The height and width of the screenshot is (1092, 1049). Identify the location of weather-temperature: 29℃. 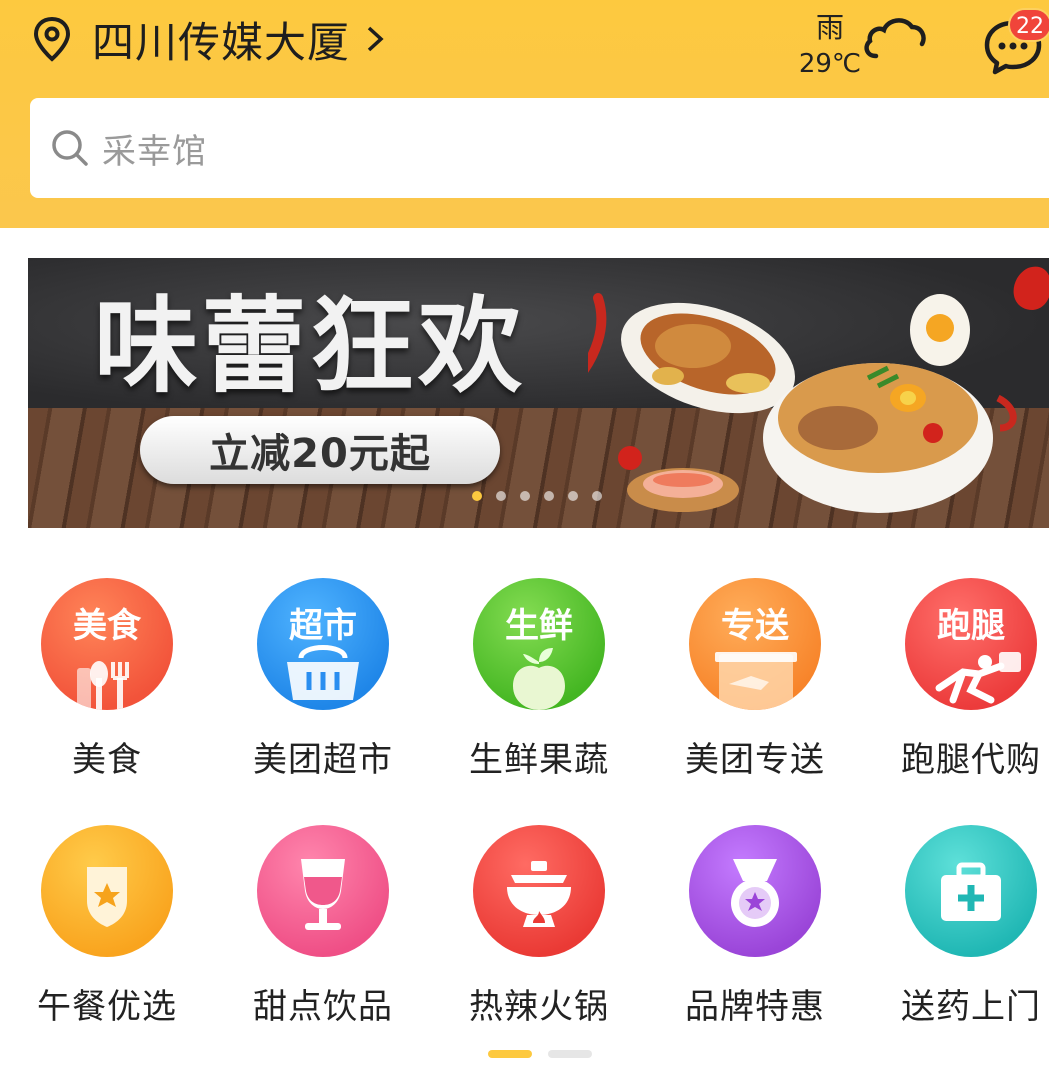
(830, 64).